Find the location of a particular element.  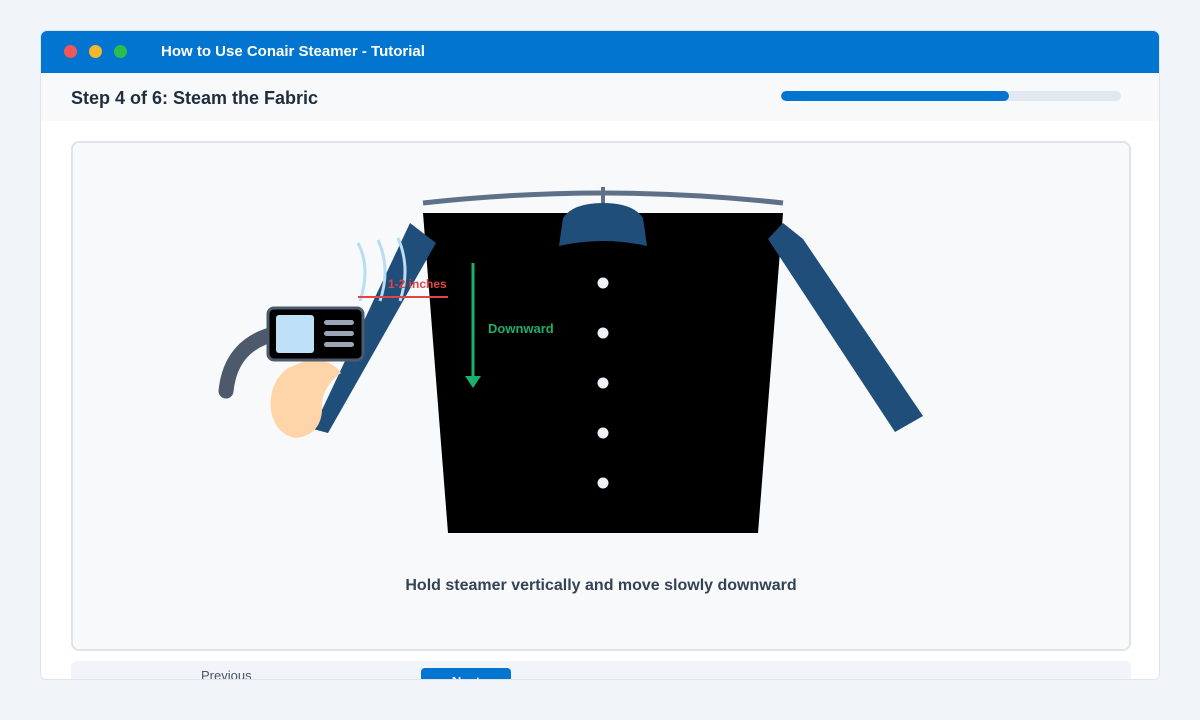

navigation-bar: Previous Next is located at coordinates (601, 670).